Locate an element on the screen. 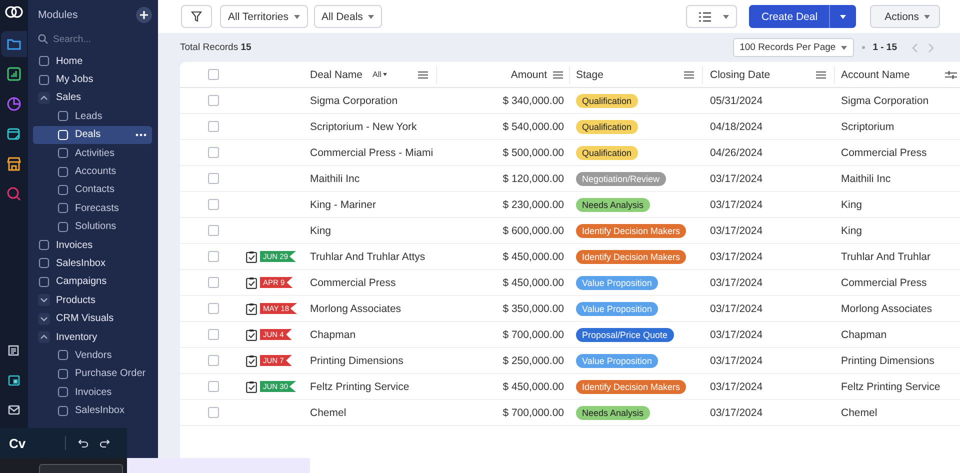  app-logo: Cv is located at coordinates (18, 443).